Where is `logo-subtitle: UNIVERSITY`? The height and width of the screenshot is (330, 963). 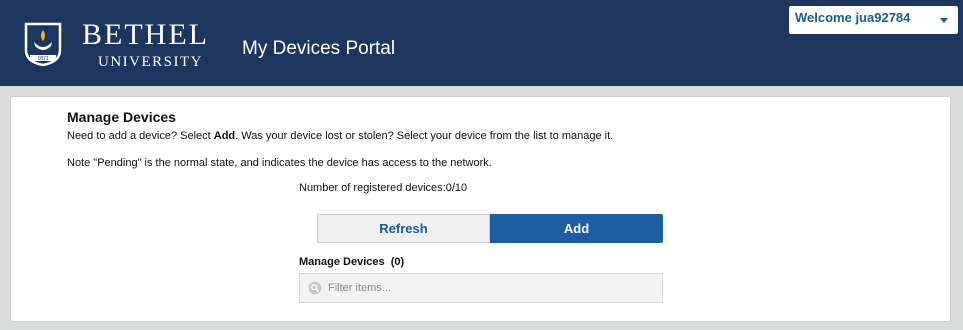
logo-subtitle: UNIVERSITY is located at coordinates (150, 62).